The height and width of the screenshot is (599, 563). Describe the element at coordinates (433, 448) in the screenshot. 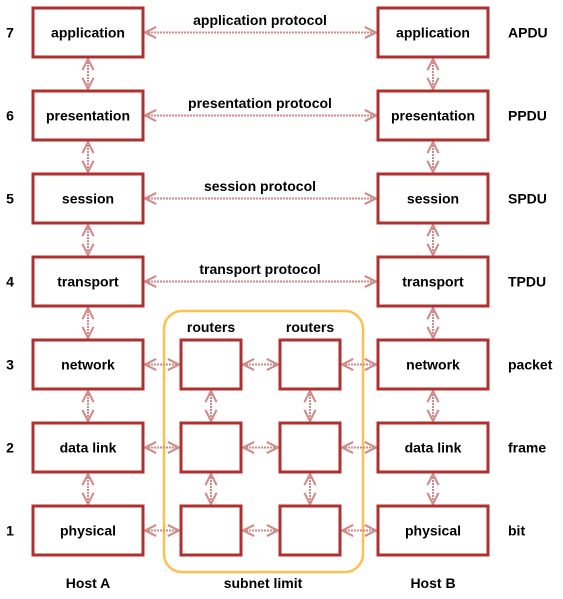

I see `host-b-layer-2-label: data link` at that location.